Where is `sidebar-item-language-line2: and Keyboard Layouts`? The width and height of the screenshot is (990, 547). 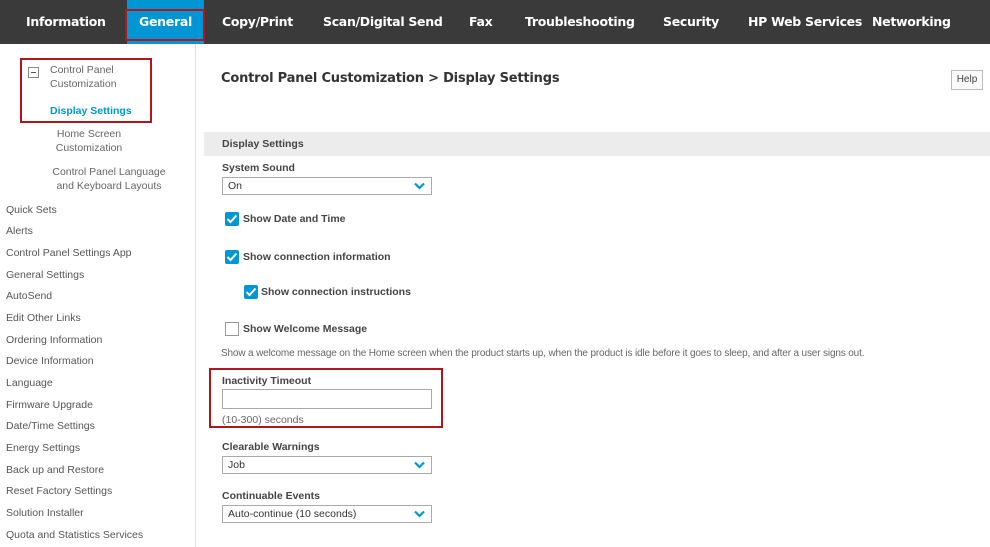
sidebar-item-language-line2: and Keyboard Layouts is located at coordinates (109, 186).